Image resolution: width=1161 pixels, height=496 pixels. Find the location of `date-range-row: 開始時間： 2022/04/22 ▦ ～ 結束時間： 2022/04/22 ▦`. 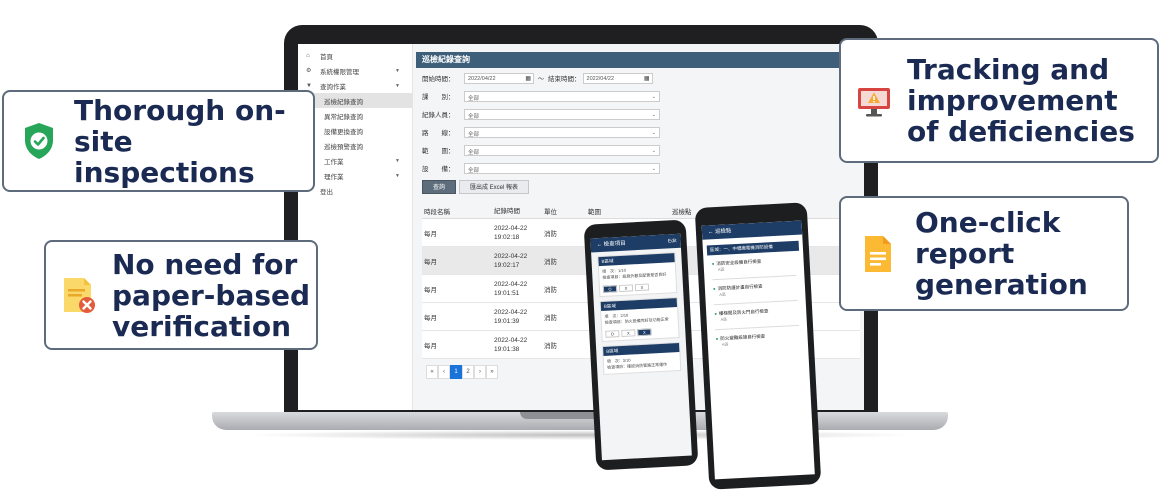

date-range-row: 開始時間： 2022/04/22 ▦ ～ 結束時間： 2022/04/22 ▦ is located at coordinates (638, 78).